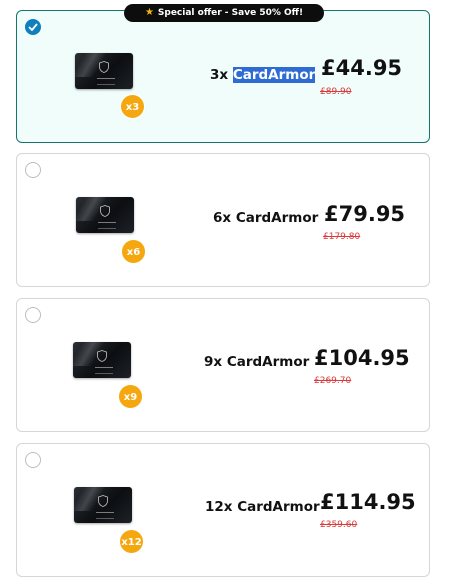 The image size is (459, 579). I want to click on old-price: £89.90, so click(336, 92).